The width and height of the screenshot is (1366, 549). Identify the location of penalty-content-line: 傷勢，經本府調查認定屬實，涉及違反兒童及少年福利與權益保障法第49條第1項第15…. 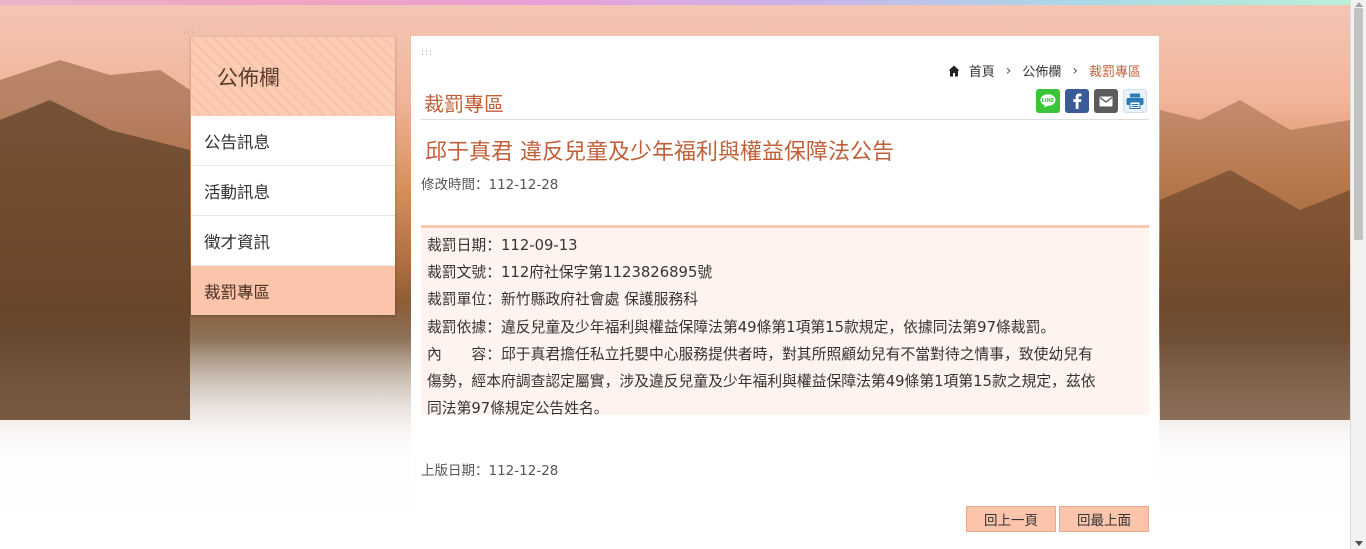
(761, 382).